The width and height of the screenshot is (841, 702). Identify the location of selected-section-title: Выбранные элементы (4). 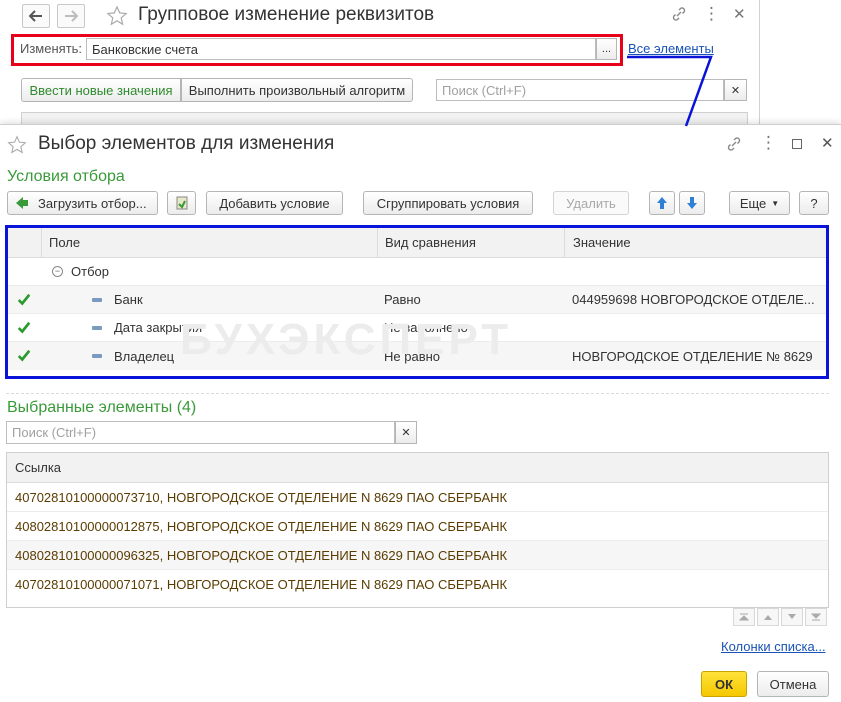
(102, 407).